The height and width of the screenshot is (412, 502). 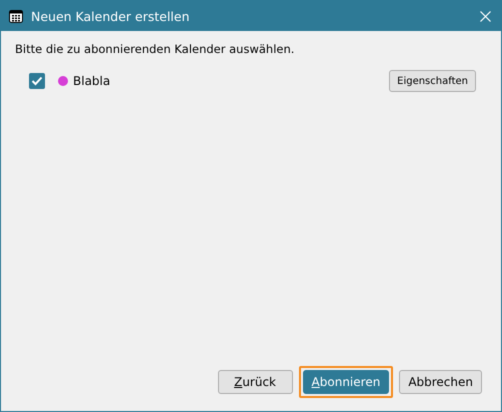 What do you see at coordinates (16, 16) in the screenshot?
I see `calendar-icon` at bounding box center [16, 16].